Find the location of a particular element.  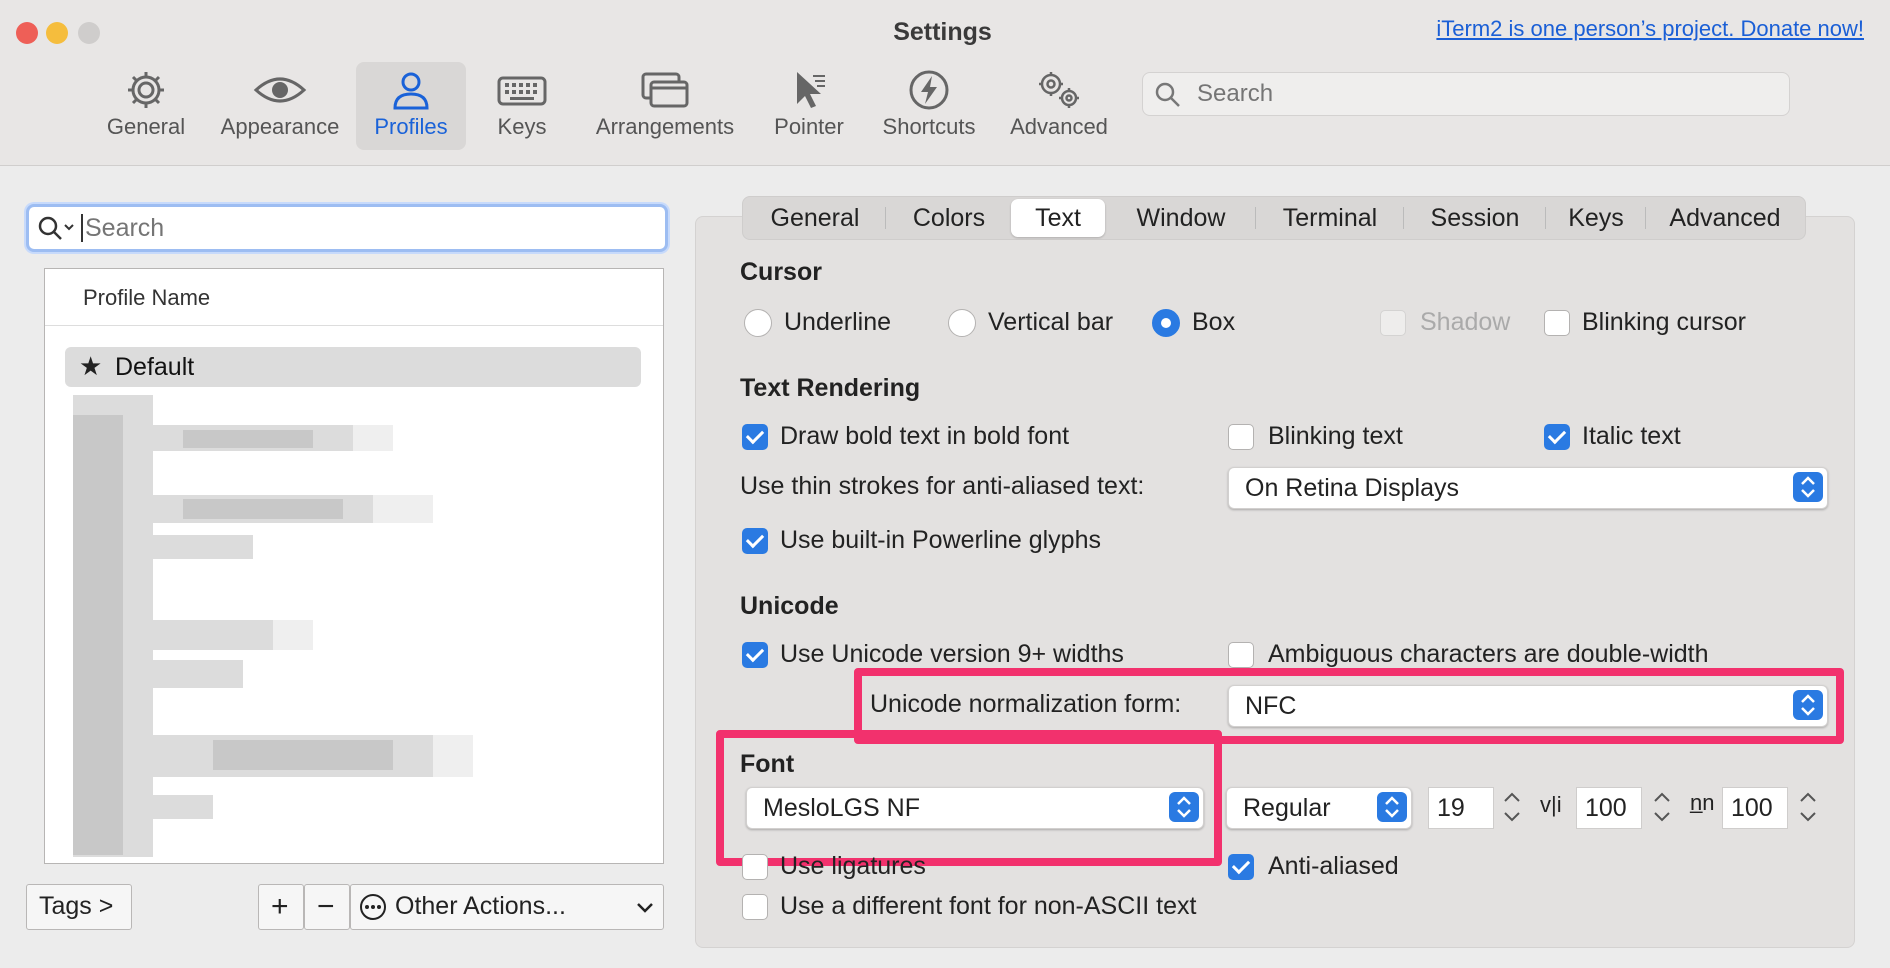

font-size-field: 19 is located at coordinates (1461, 808).